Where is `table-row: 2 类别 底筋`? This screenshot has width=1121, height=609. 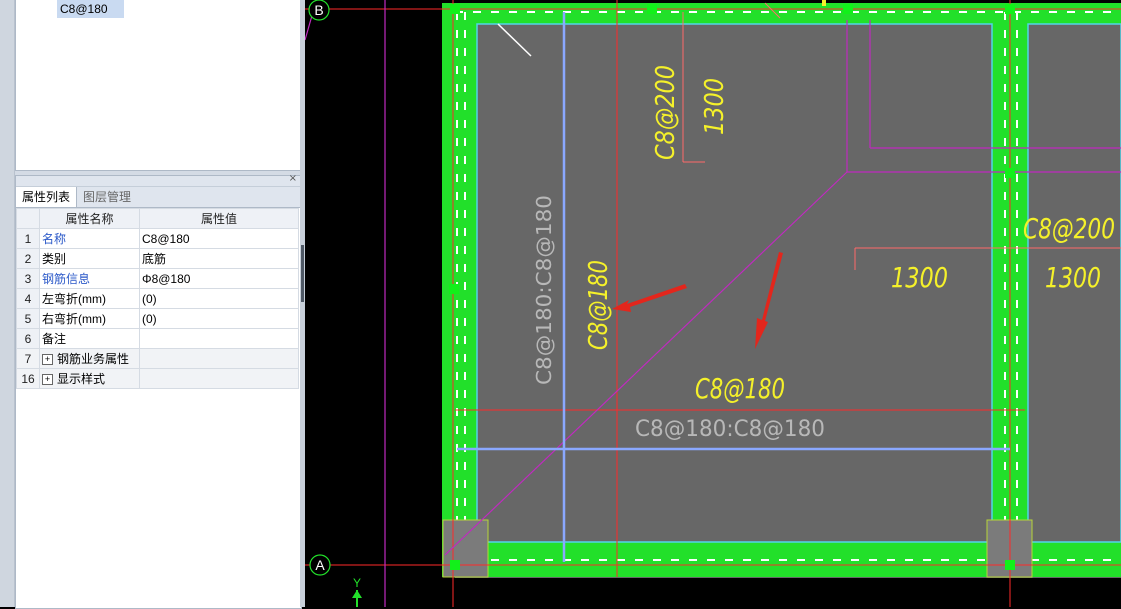
table-row: 2 类别 底筋 is located at coordinates (157, 258).